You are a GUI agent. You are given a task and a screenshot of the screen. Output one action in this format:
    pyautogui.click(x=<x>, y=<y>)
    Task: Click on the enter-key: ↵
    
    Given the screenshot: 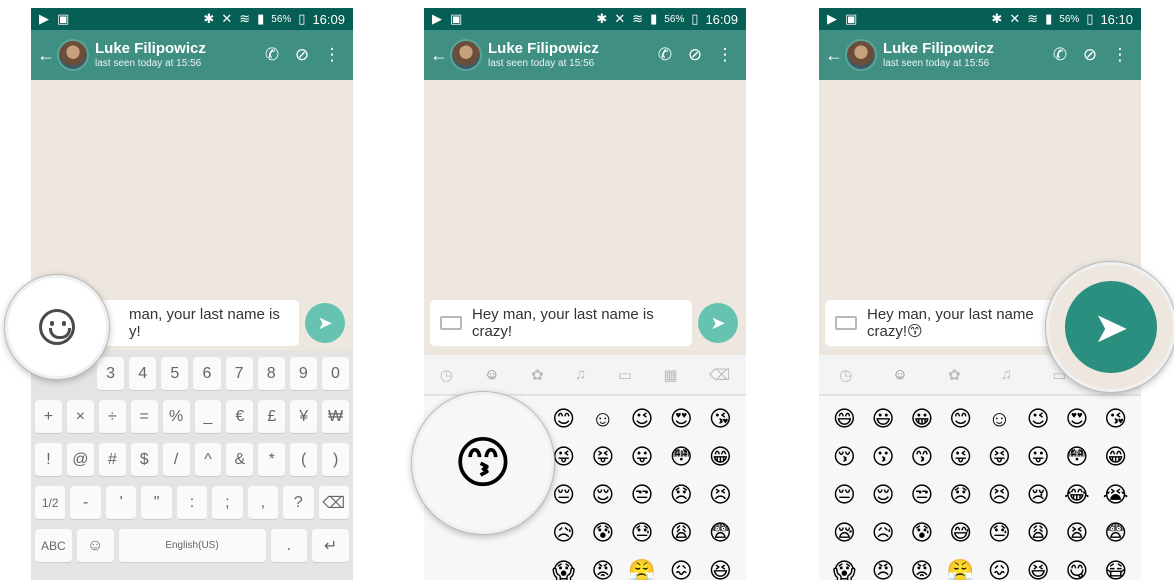 What is the action you would take?
    pyautogui.click(x=330, y=546)
    